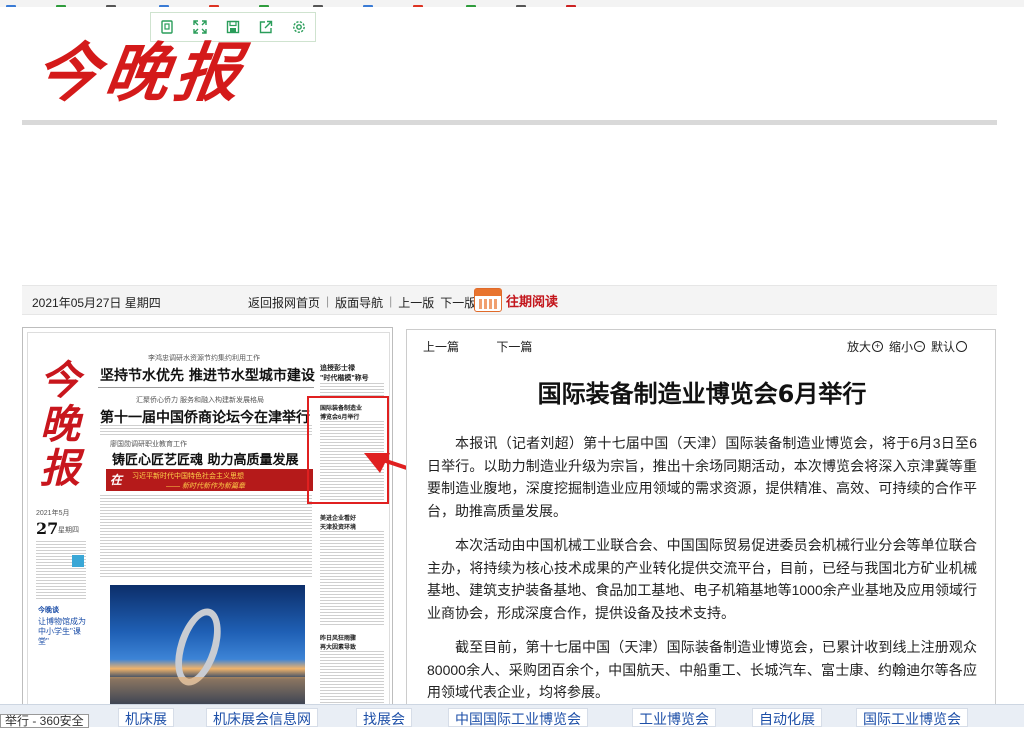 The width and height of the screenshot is (1024, 729). What do you see at coordinates (266, 27) in the screenshot?
I see `share-icon` at bounding box center [266, 27].